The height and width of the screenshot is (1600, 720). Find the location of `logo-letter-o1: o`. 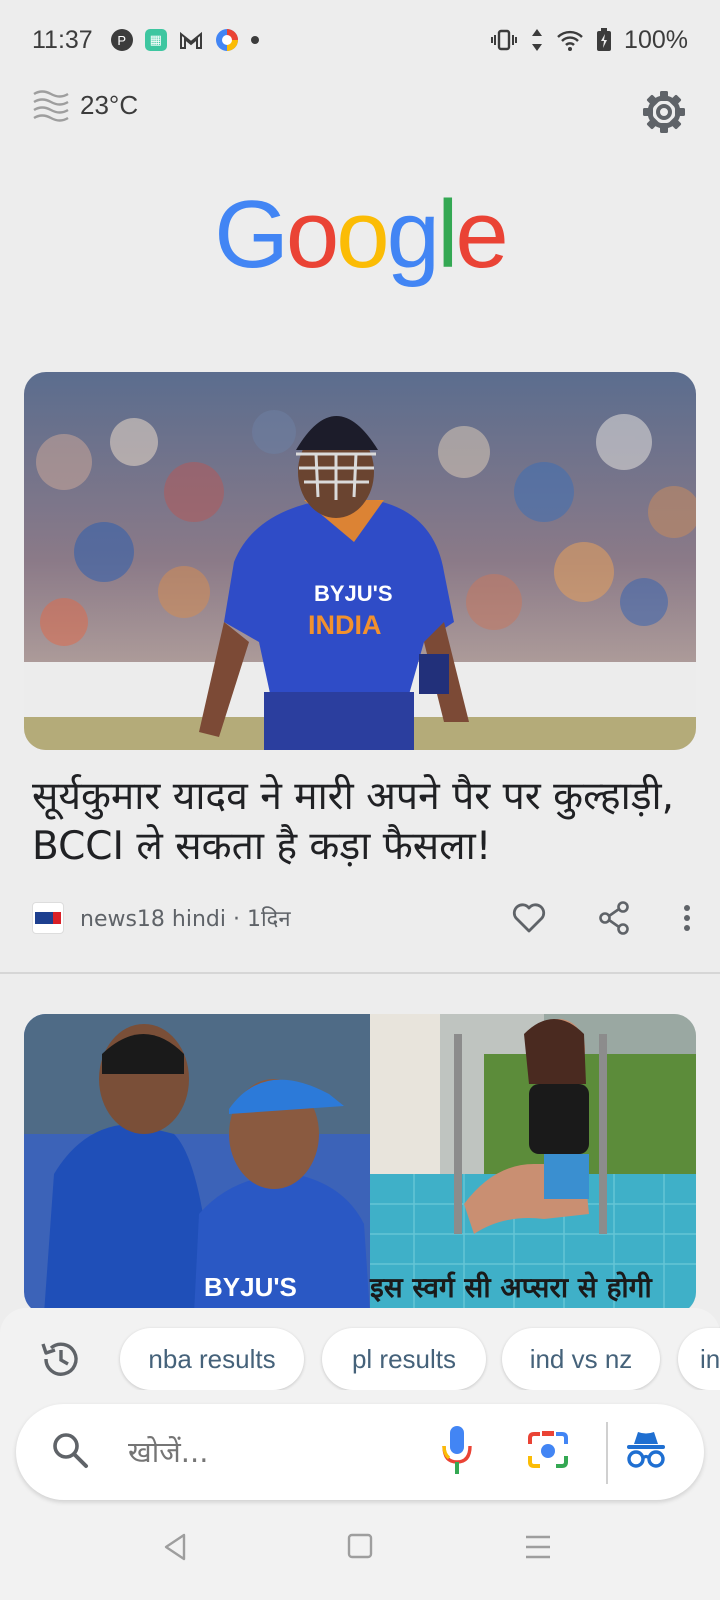

logo-letter-o1: o is located at coordinates (312, 234).